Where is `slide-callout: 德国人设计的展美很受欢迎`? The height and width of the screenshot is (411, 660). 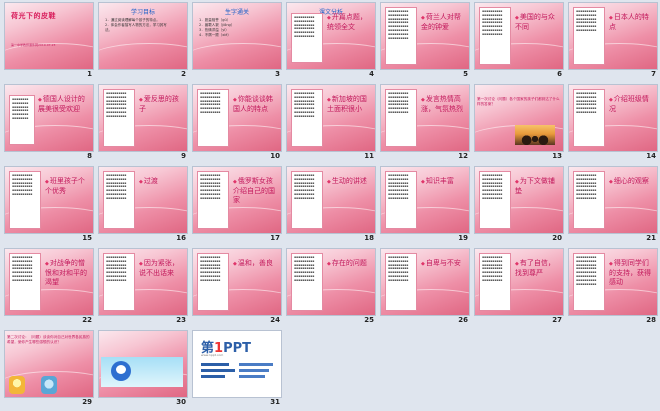 slide-callout: 德国人设计的展美很受欢迎 is located at coordinates (64, 104).